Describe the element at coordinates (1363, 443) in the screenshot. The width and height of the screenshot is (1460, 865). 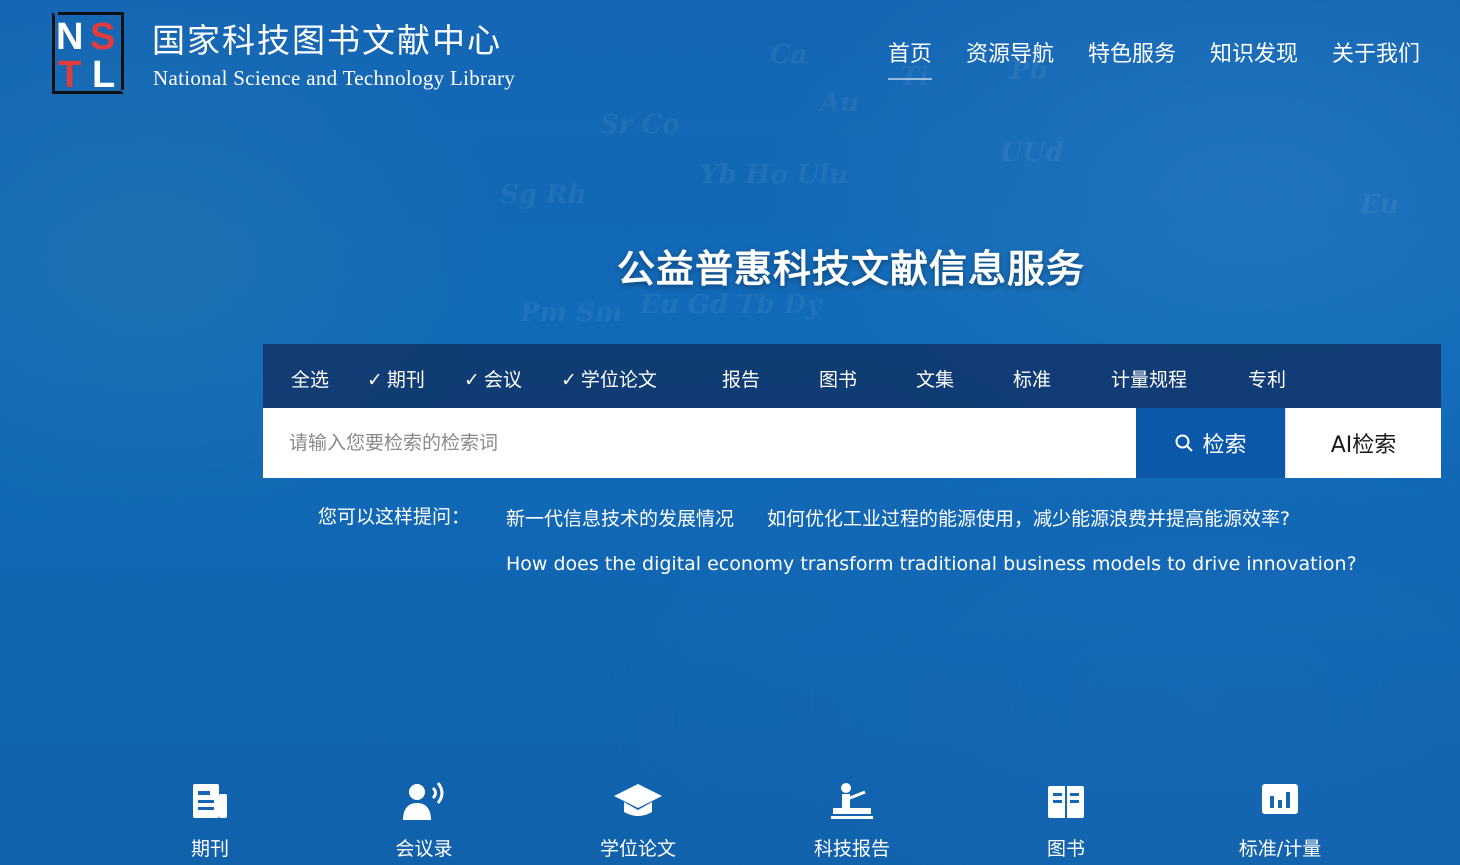
I see `ai-search-button: AI检索` at that location.